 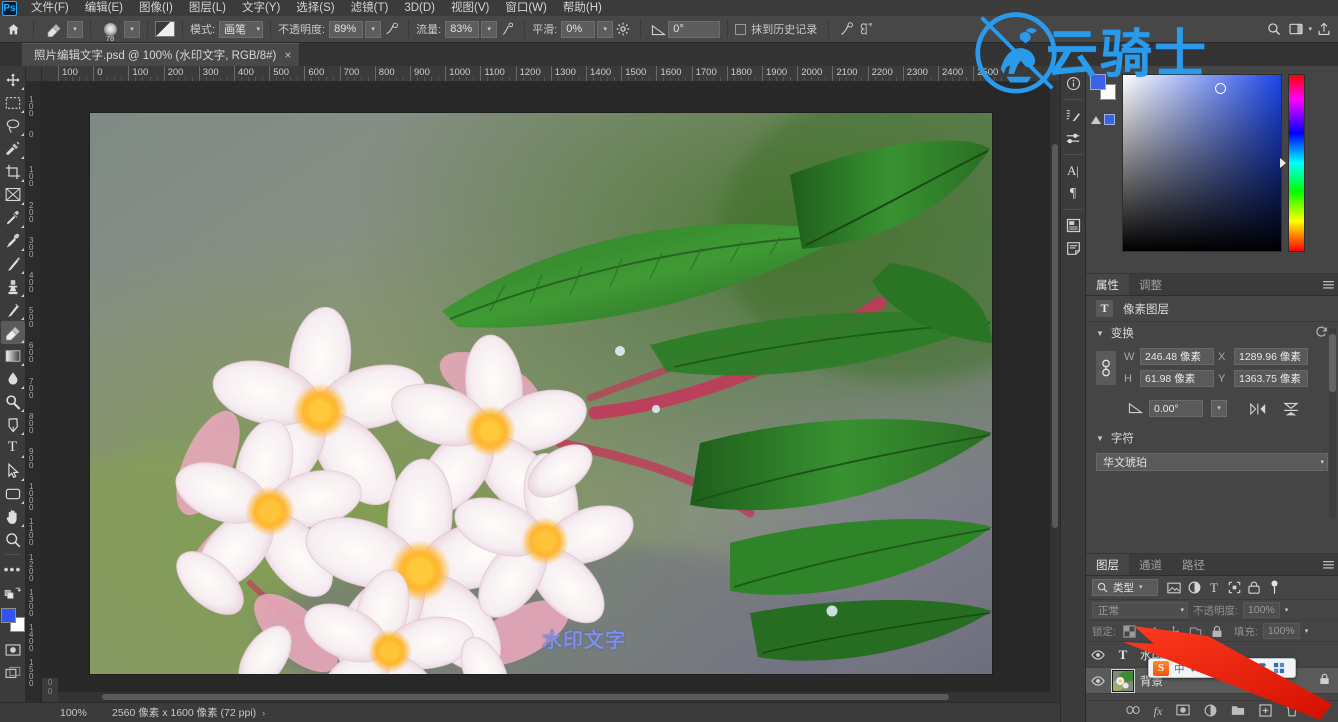 What do you see at coordinates (241, 29) in the screenshot?
I see `mode-select: 画笔 ▾` at bounding box center [241, 29].